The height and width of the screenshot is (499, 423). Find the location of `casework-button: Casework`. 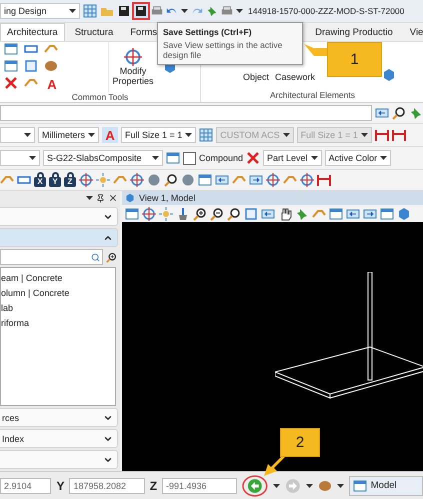

casework-button: Casework is located at coordinates (295, 77).